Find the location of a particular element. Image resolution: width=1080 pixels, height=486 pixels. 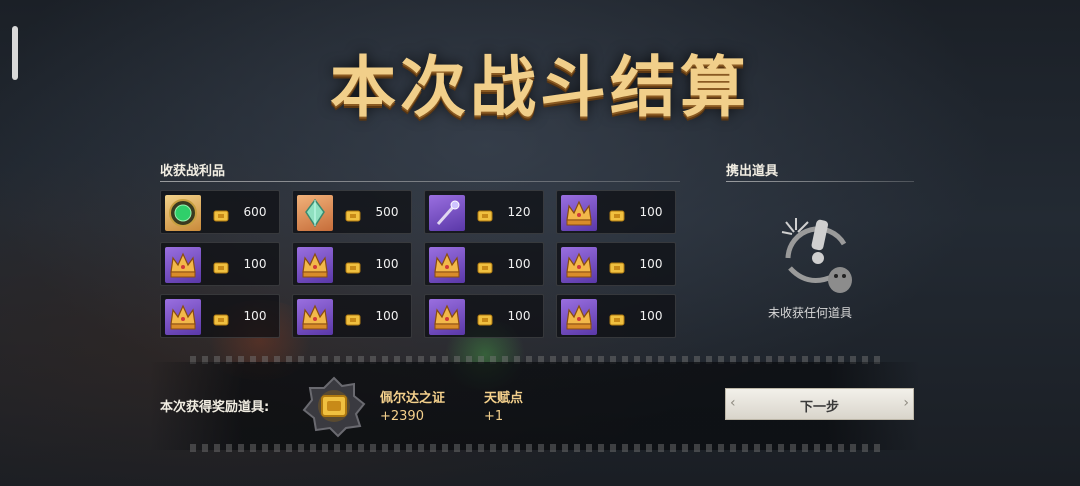

emerald-gem-icon is located at coordinates (183, 213).